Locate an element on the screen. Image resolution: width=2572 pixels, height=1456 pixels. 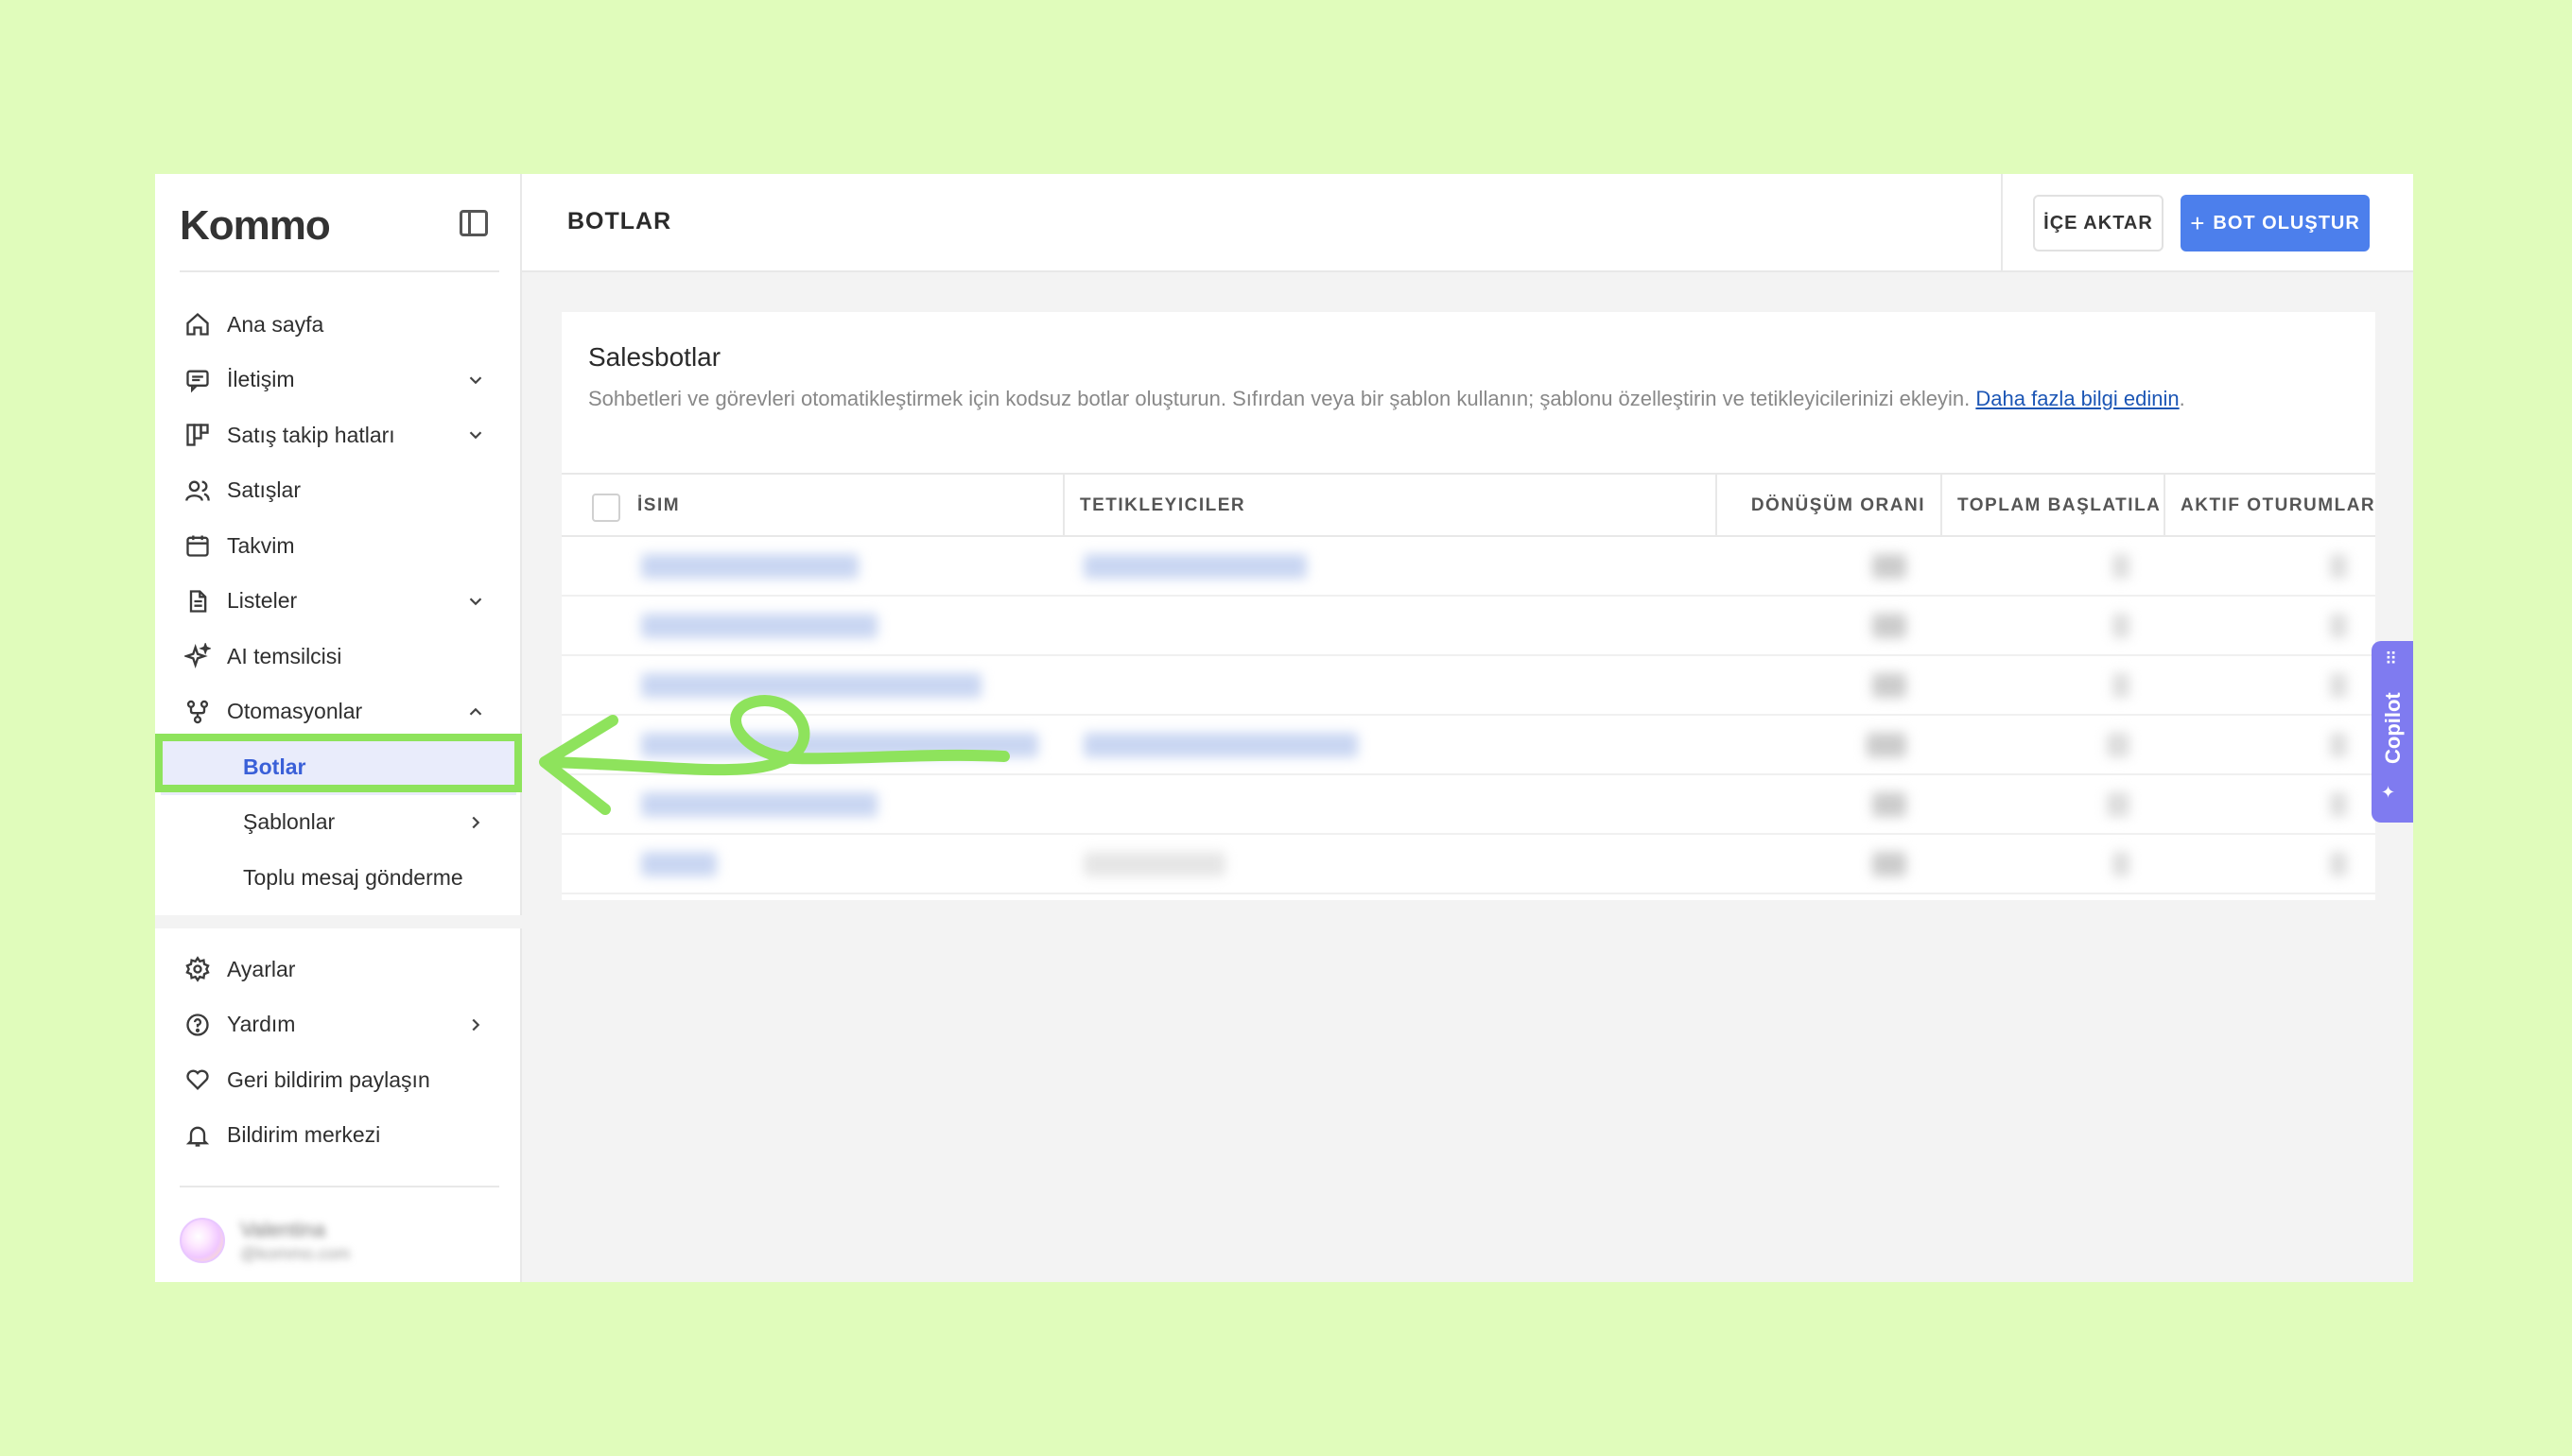
gear-icon is located at coordinates (197, 969).